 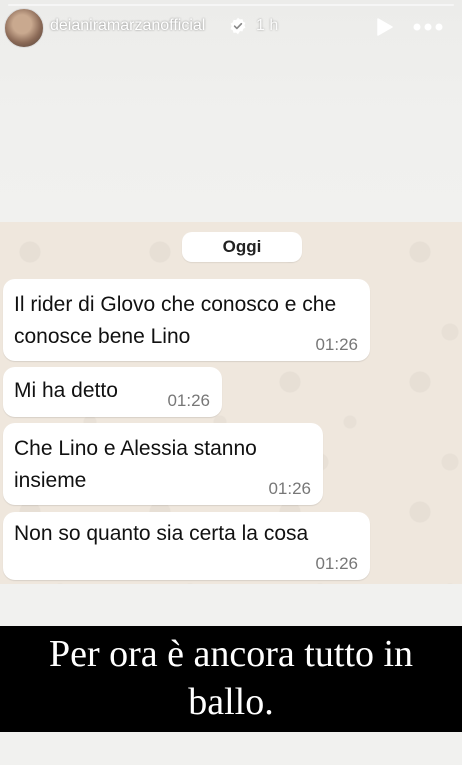 What do you see at coordinates (24, 28) in the screenshot?
I see `avatar` at bounding box center [24, 28].